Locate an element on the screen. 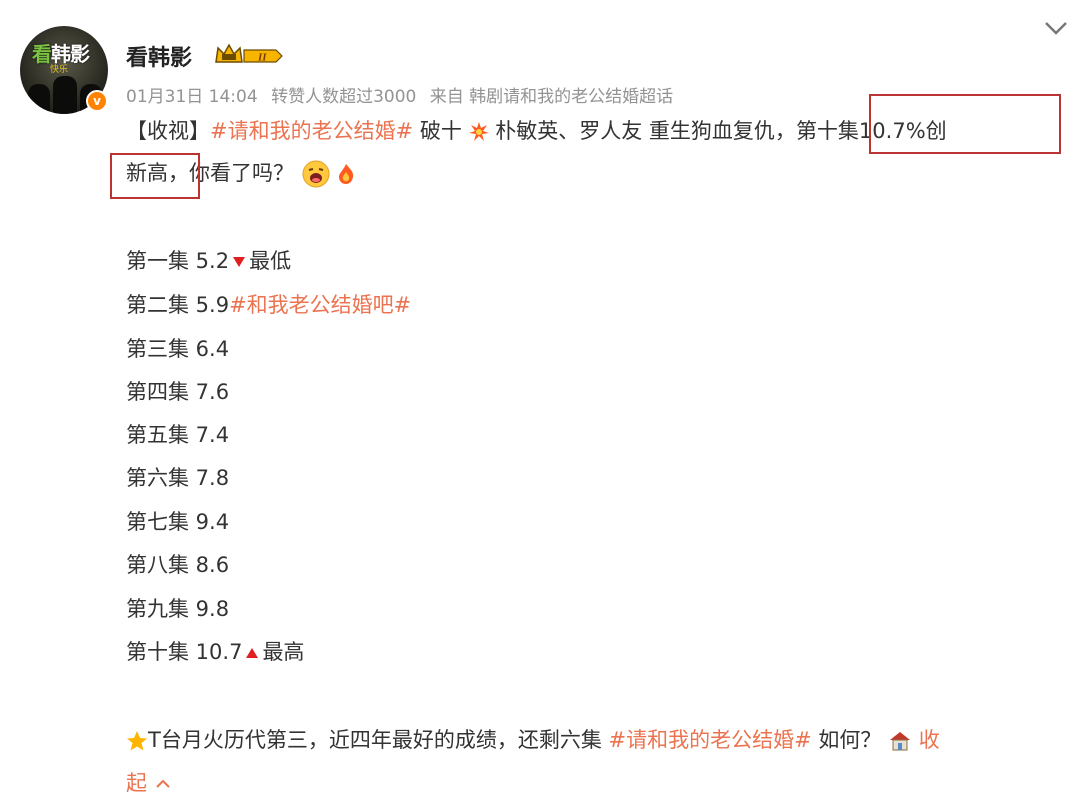  svg-text: II is located at coordinates (262, 58).